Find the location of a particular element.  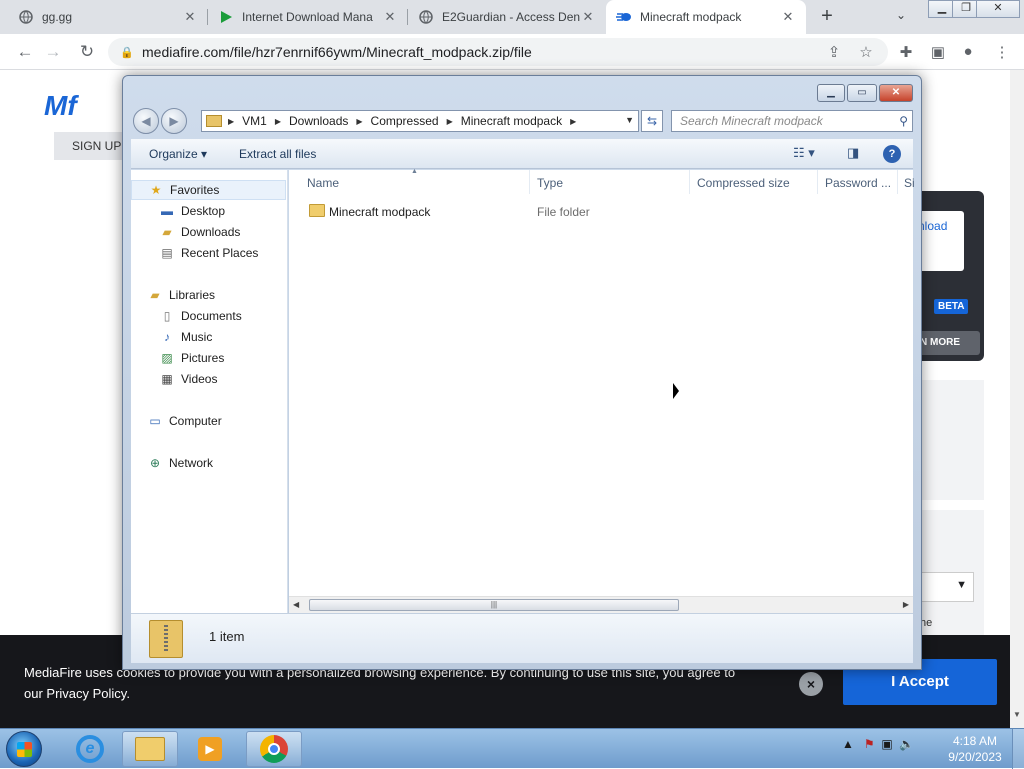

network-icon: ▣ is located at coordinates (886, 744).